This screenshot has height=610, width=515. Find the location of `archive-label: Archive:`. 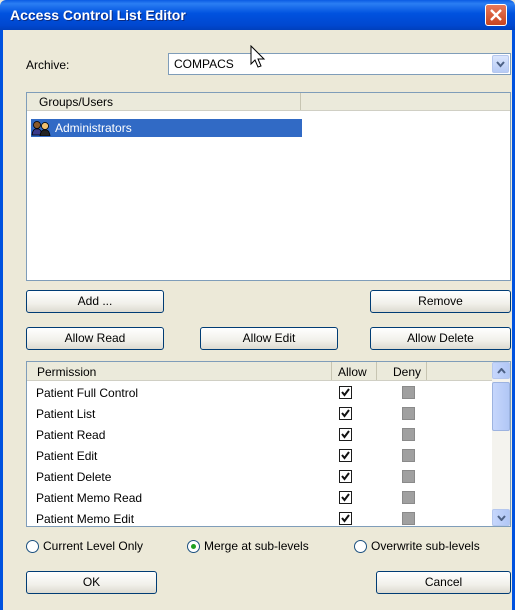

archive-label: Archive: is located at coordinates (48, 65).